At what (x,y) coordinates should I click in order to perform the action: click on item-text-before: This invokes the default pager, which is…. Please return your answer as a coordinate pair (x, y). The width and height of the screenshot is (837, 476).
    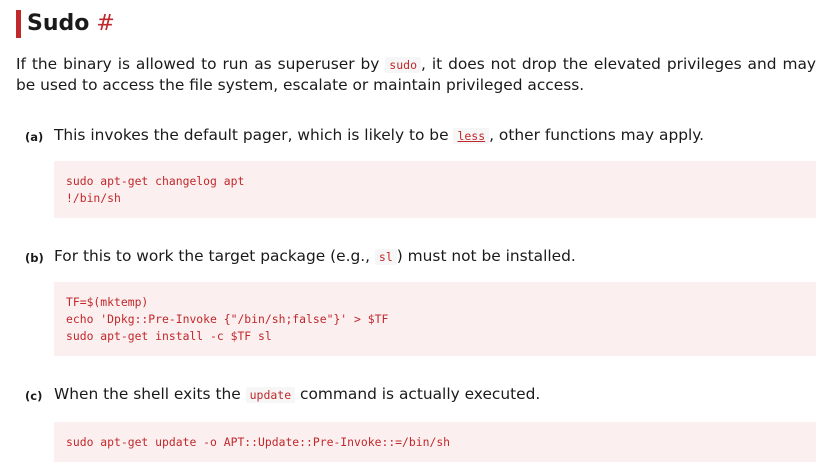
    Looking at the image, I should click on (254, 135).